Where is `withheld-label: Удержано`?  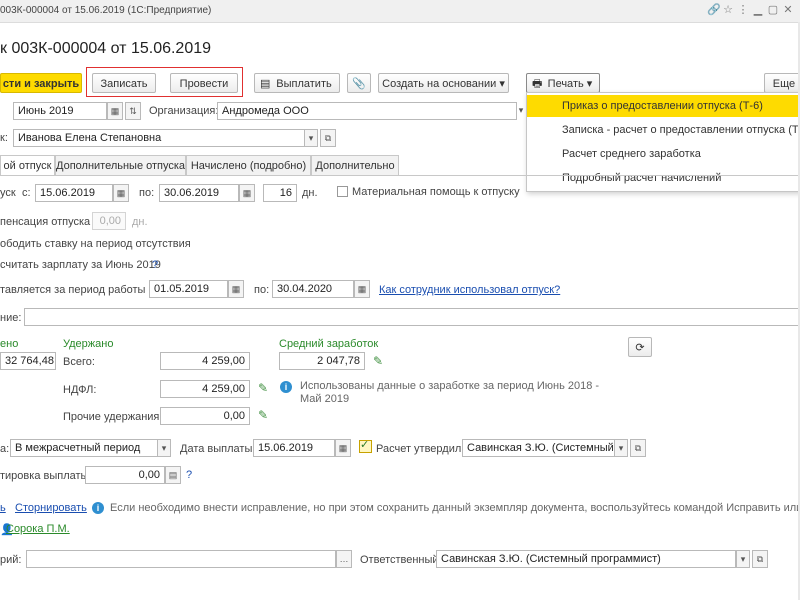
withheld-label: Удержано is located at coordinates (88, 344).